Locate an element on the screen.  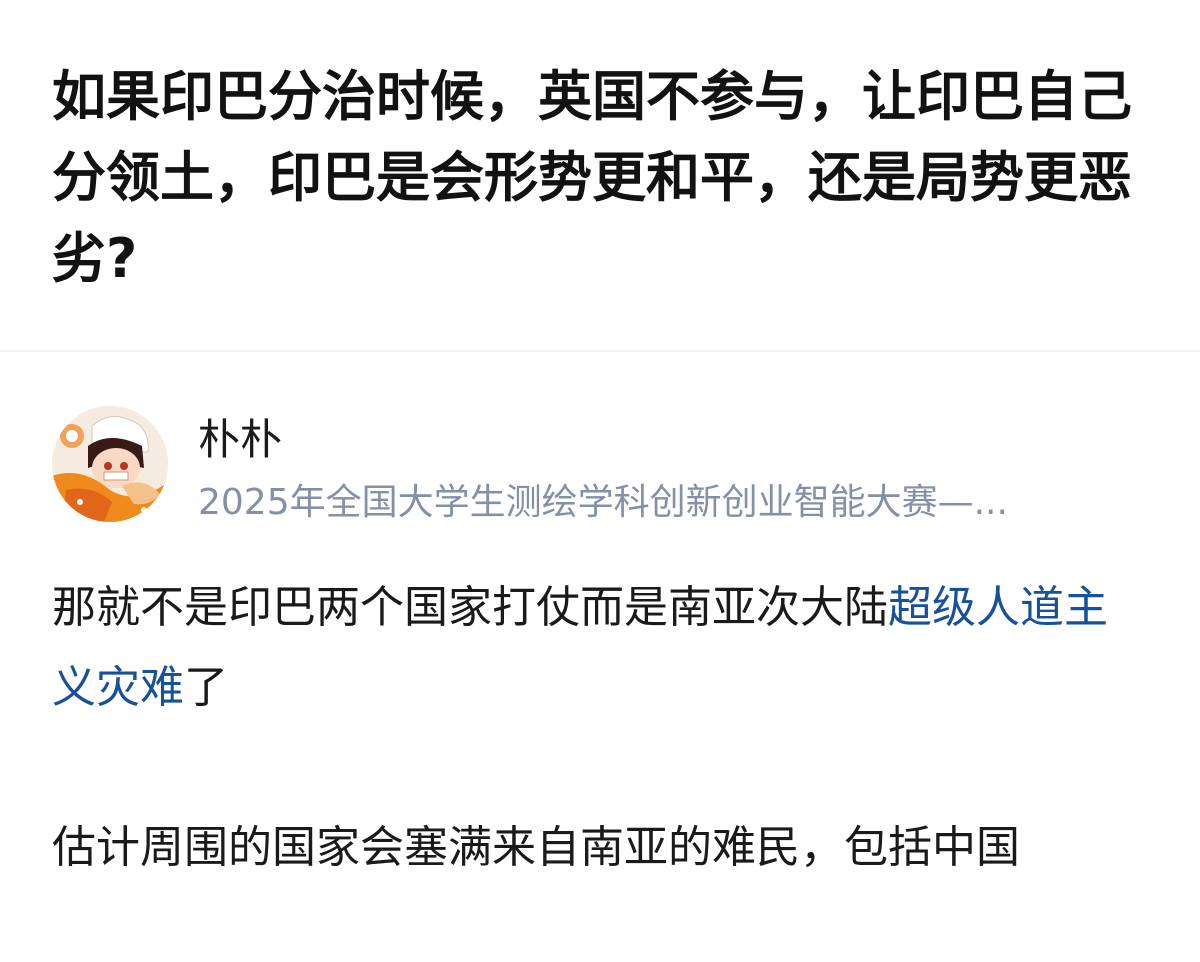
avatar-image-icon is located at coordinates (110, 464).